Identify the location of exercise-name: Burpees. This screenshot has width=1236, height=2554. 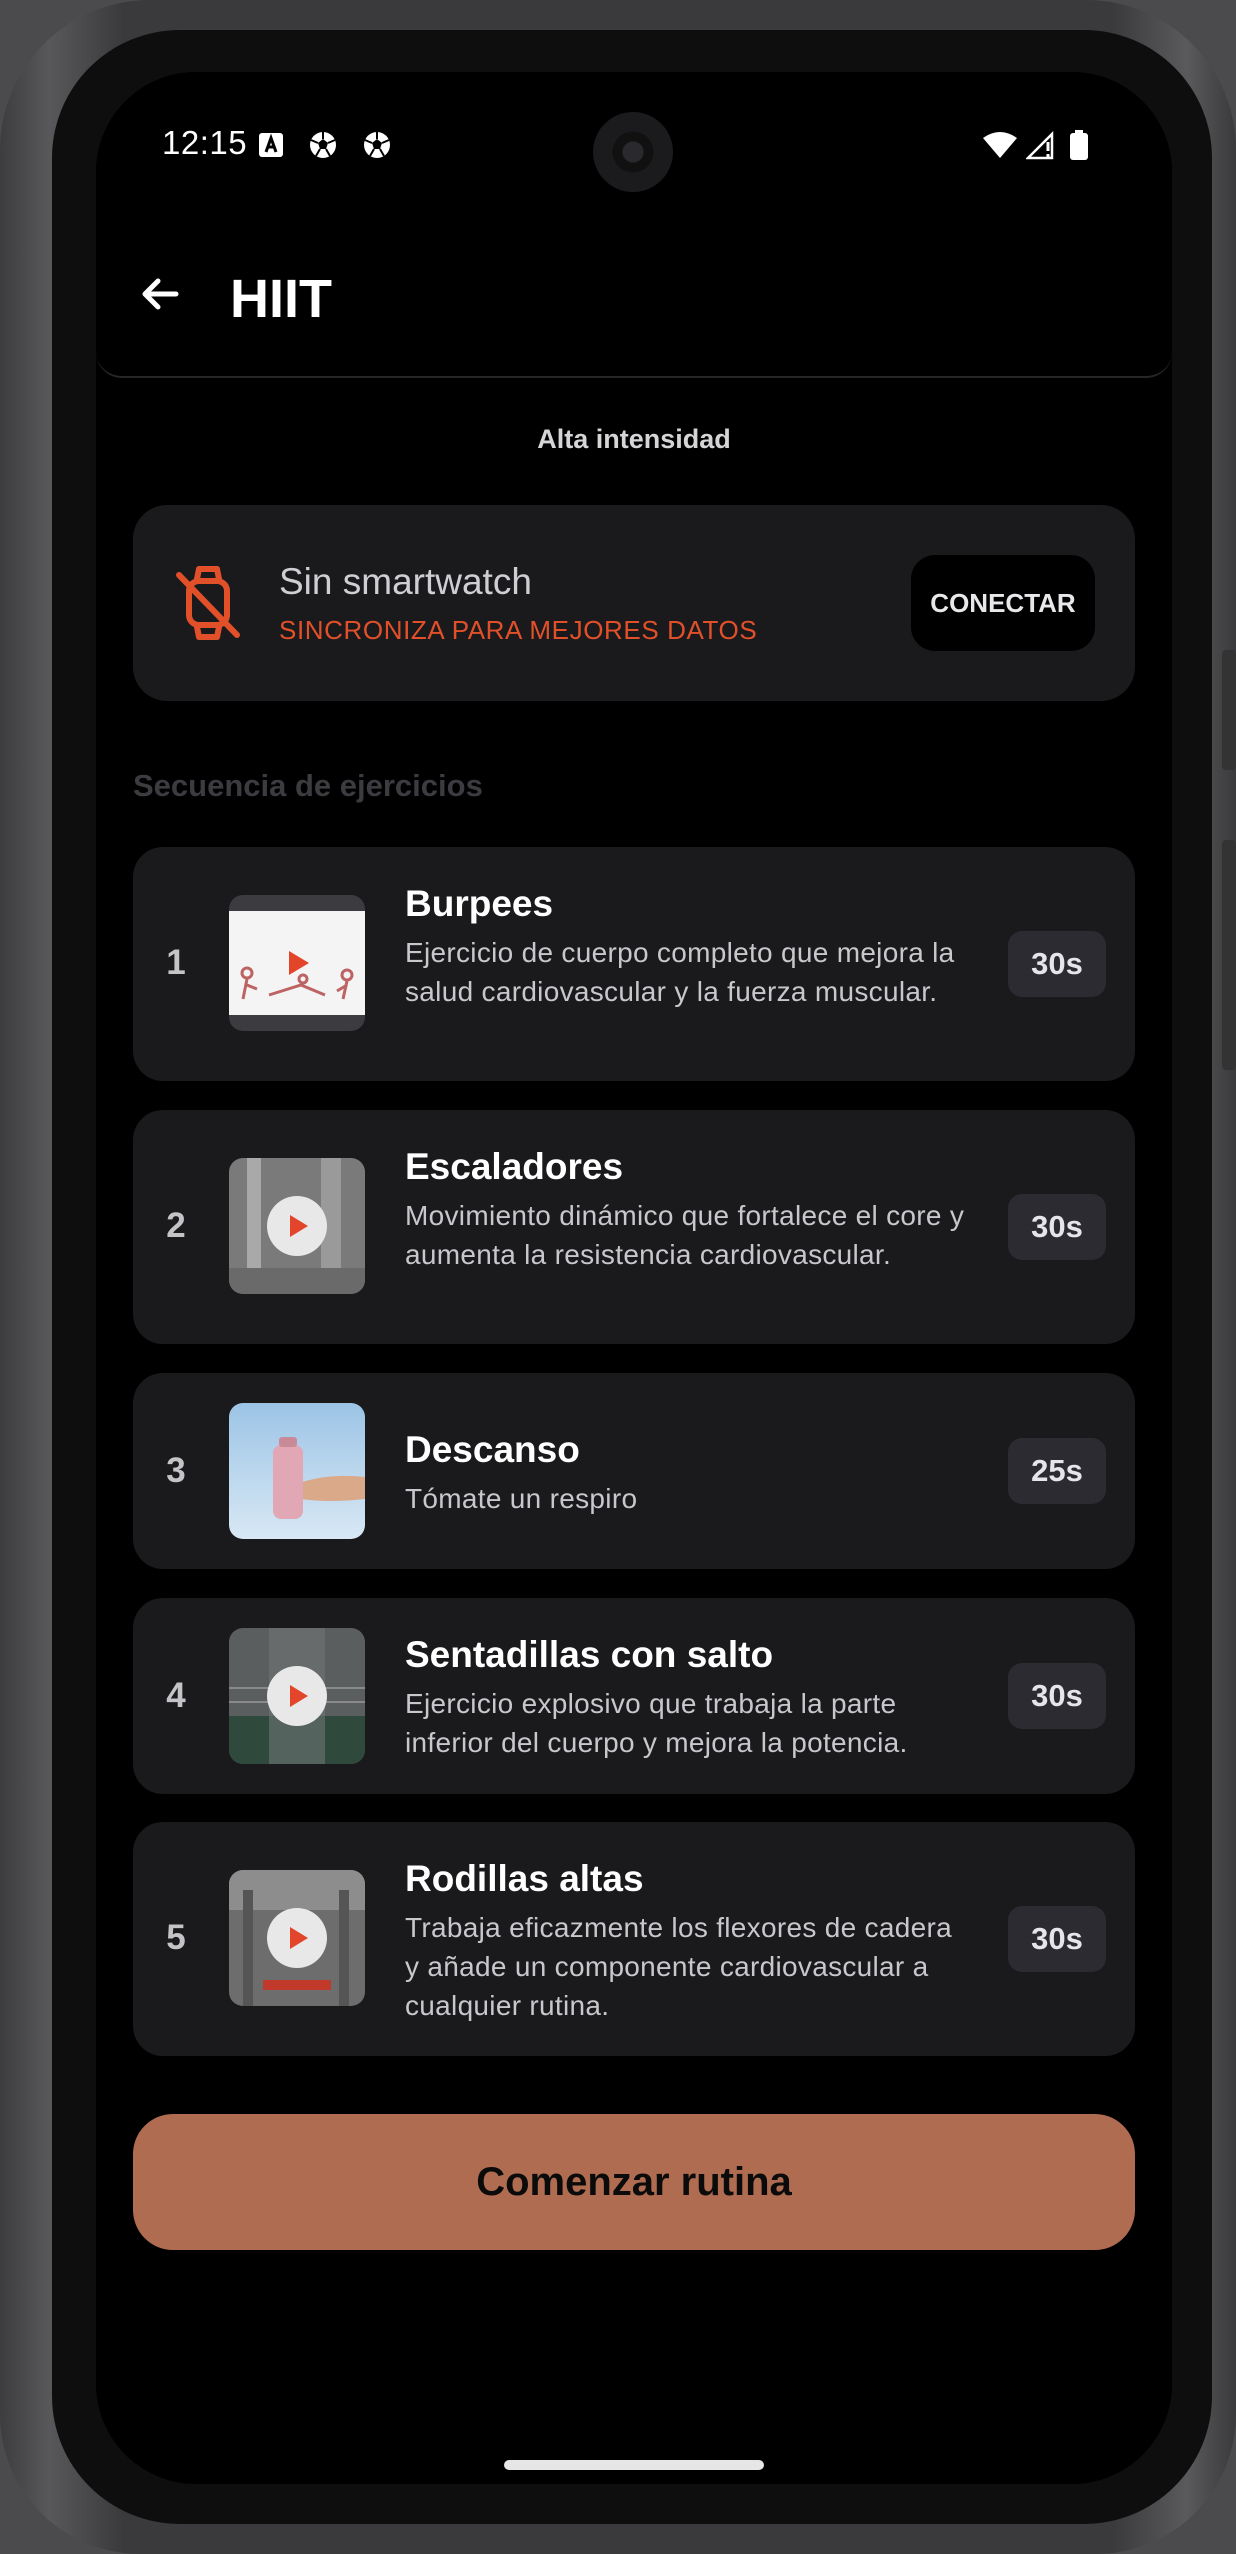
(479, 903).